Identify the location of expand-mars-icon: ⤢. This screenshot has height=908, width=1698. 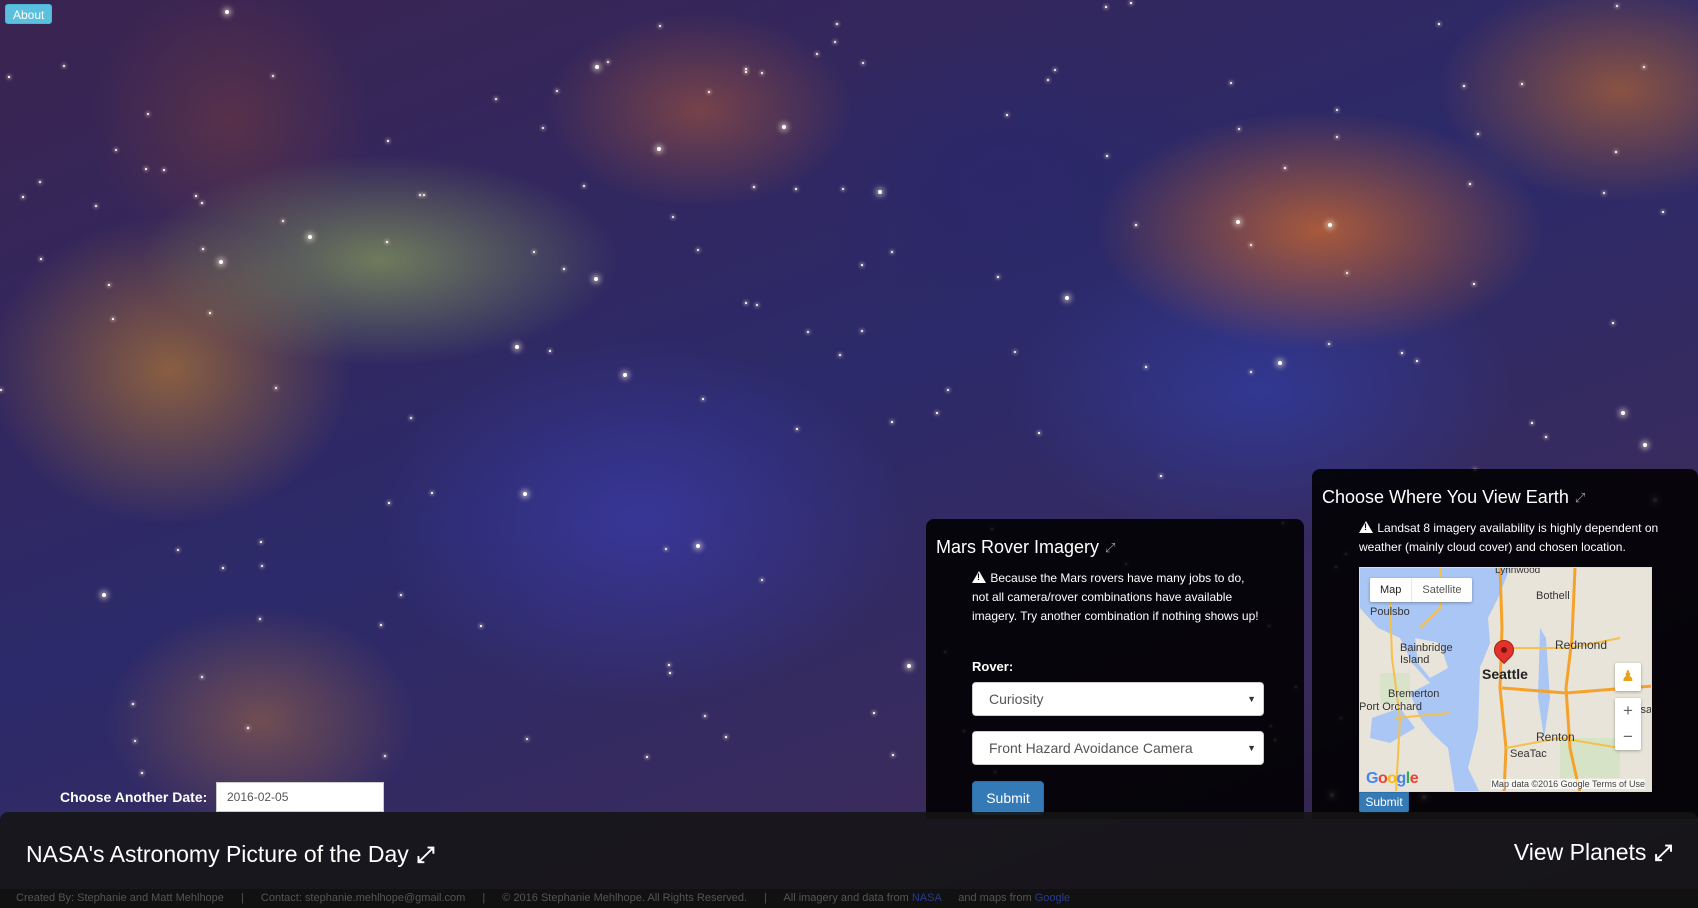
(1110, 548).